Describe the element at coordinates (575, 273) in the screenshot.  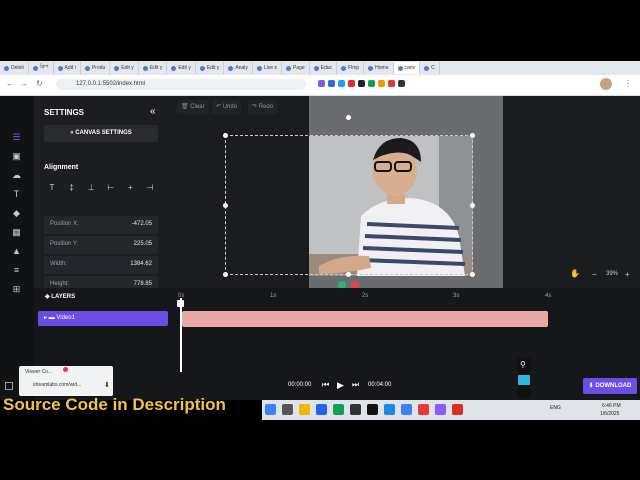
I see `hand-icon: ✋` at that location.